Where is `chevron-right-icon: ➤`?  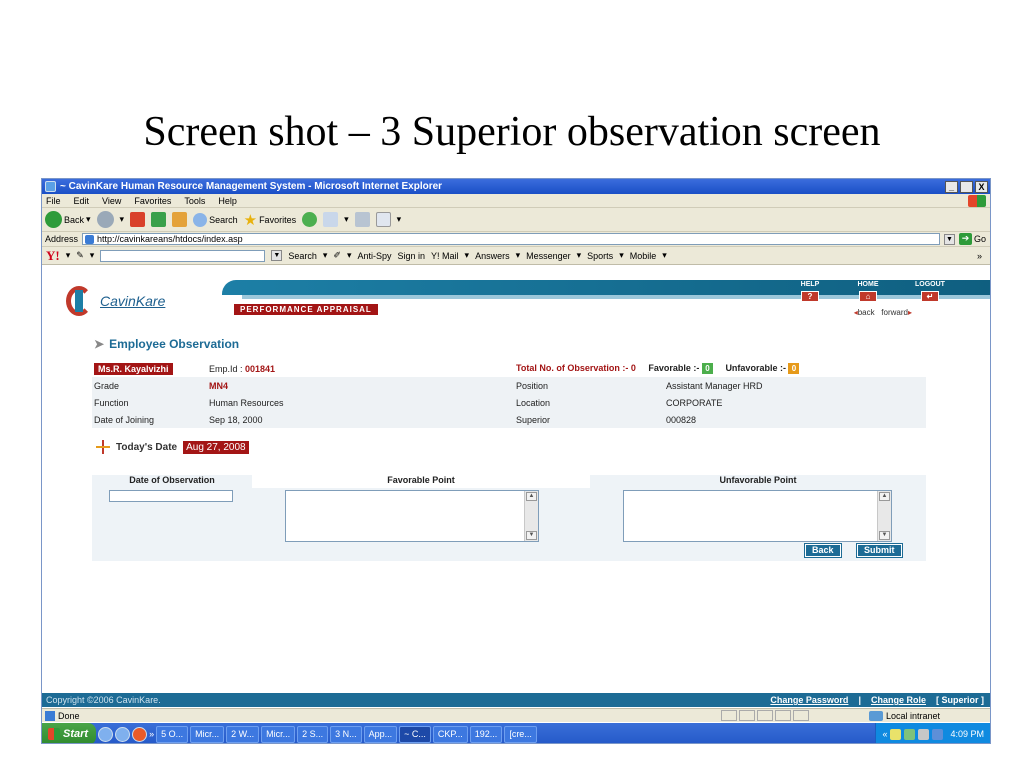 chevron-right-icon: ➤ is located at coordinates (99, 344).